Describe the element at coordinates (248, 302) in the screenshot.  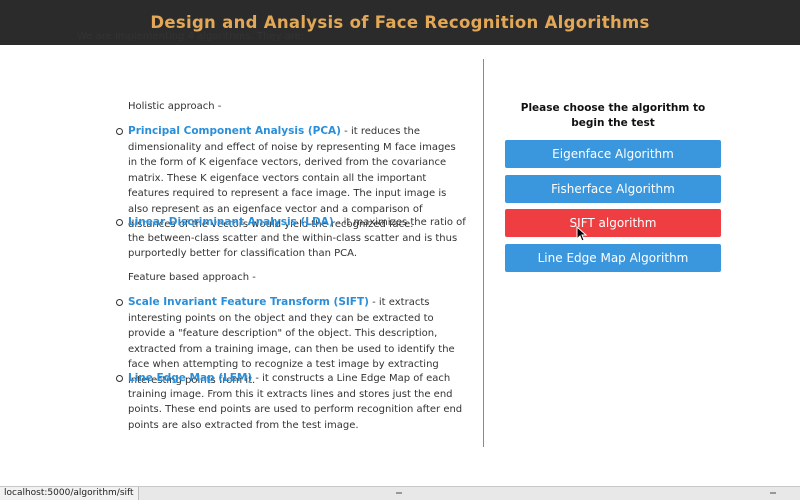
I see `sift-link: Scale Invariant Feature Transform (SIFT)` at that location.